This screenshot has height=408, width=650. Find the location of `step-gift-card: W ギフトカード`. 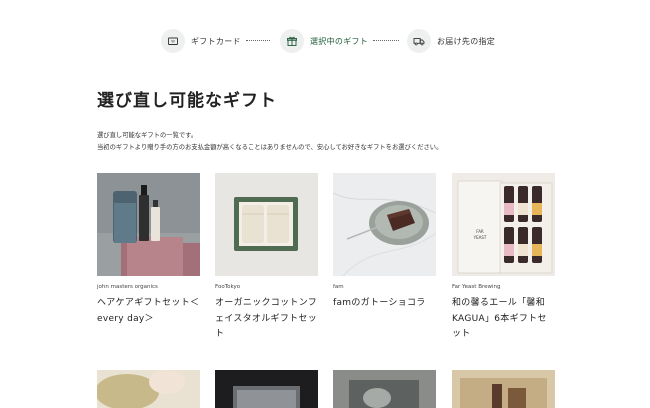

step-gift-card: W ギフトカード is located at coordinates (201, 41).